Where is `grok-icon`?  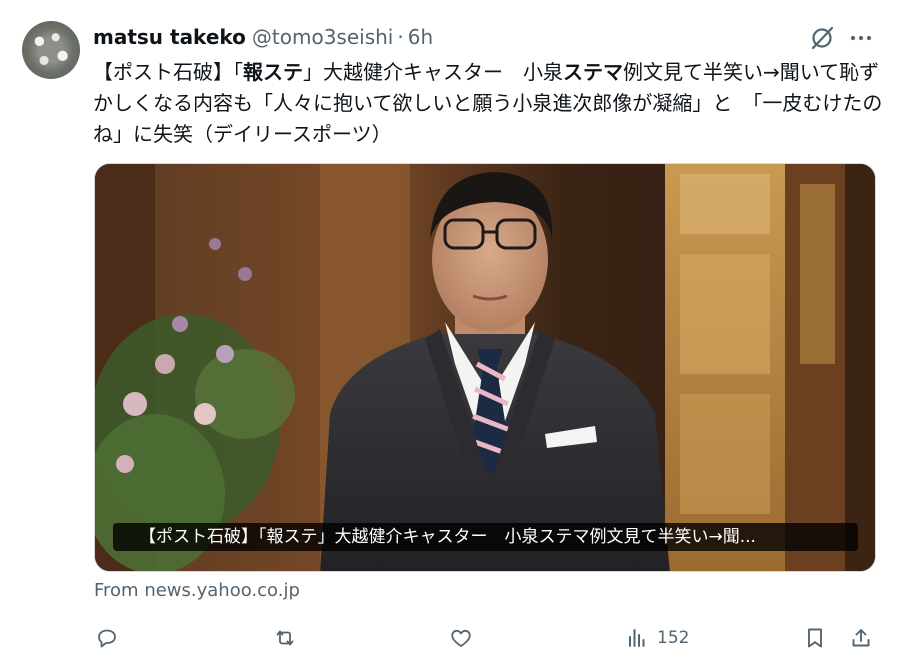 grok-icon is located at coordinates (822, 38).